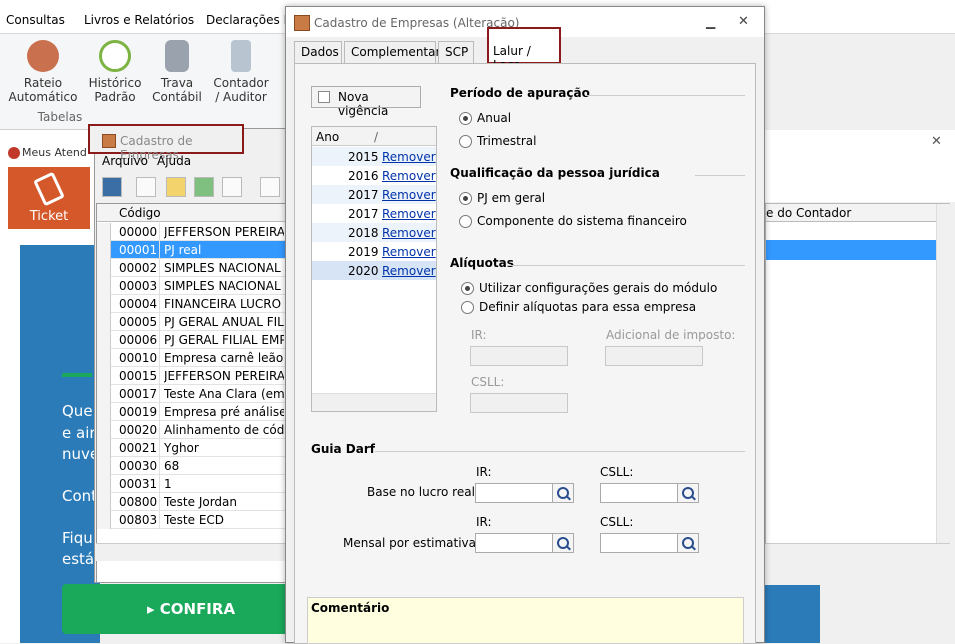 This screenshot has height=644, width=955. Describe the element at coordinates (204, 187) in the screenshot. I see `refresh-icon` at that location.